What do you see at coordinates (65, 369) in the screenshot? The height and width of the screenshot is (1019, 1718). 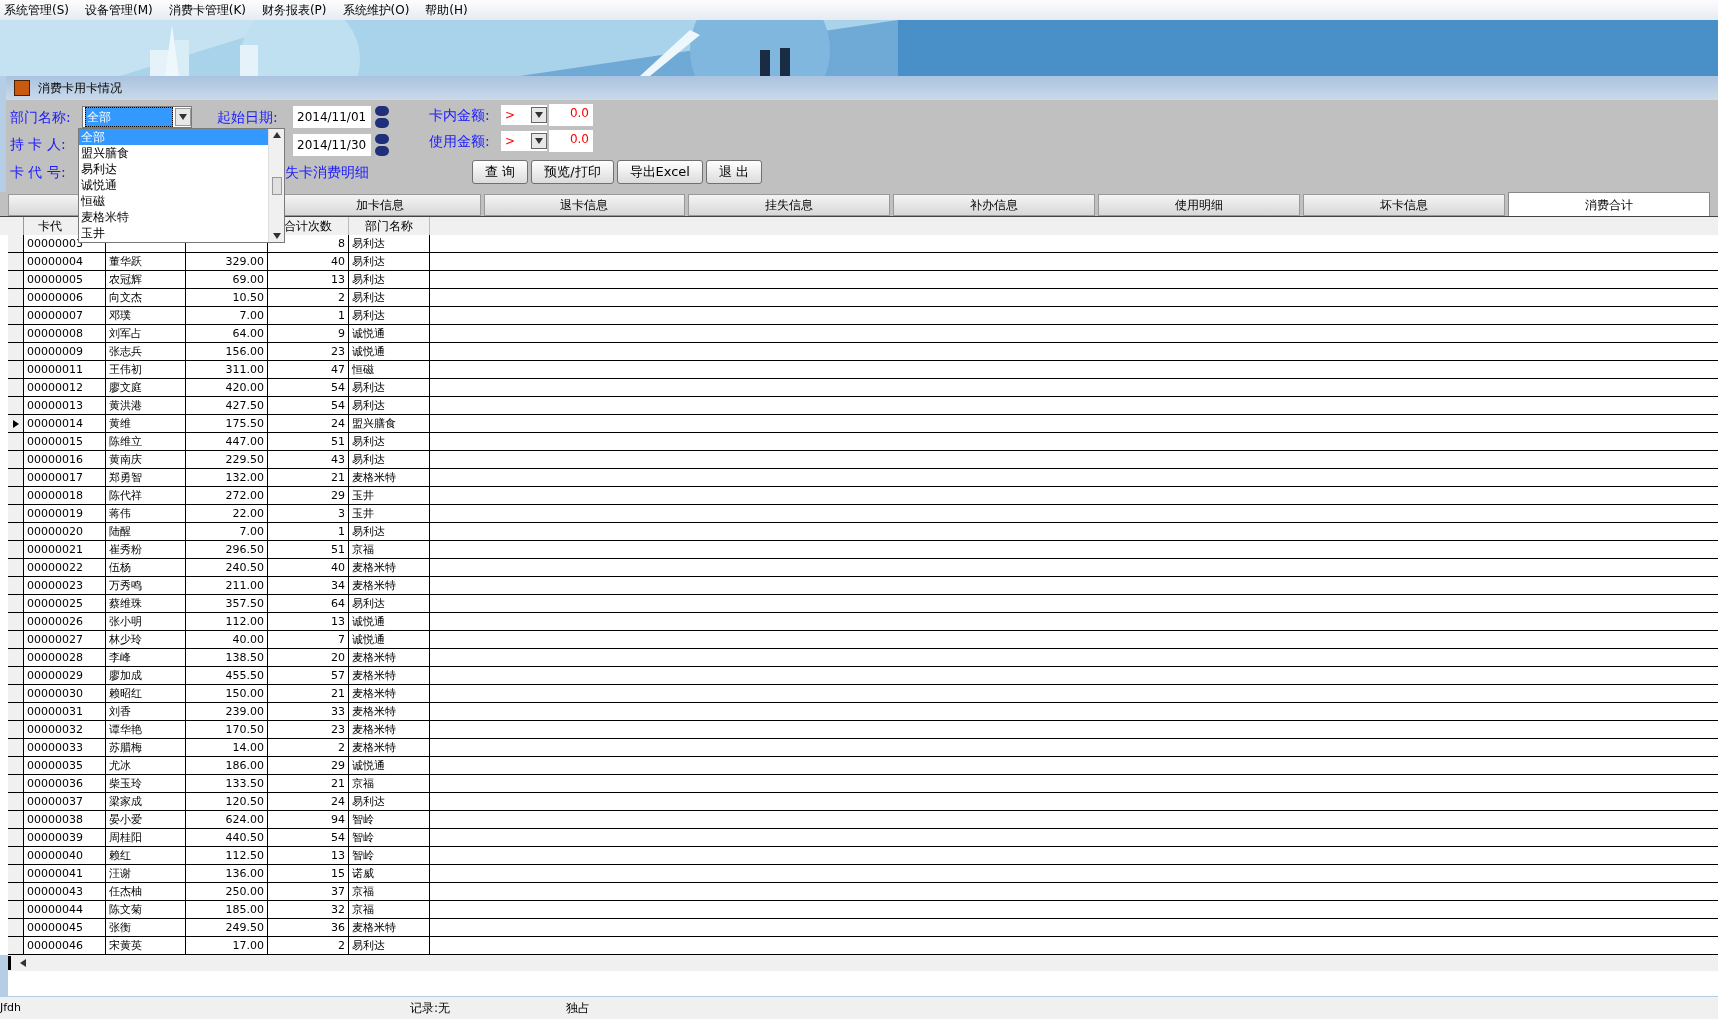 I see `table-cell: 00000011` at bounding box center [65, 369].